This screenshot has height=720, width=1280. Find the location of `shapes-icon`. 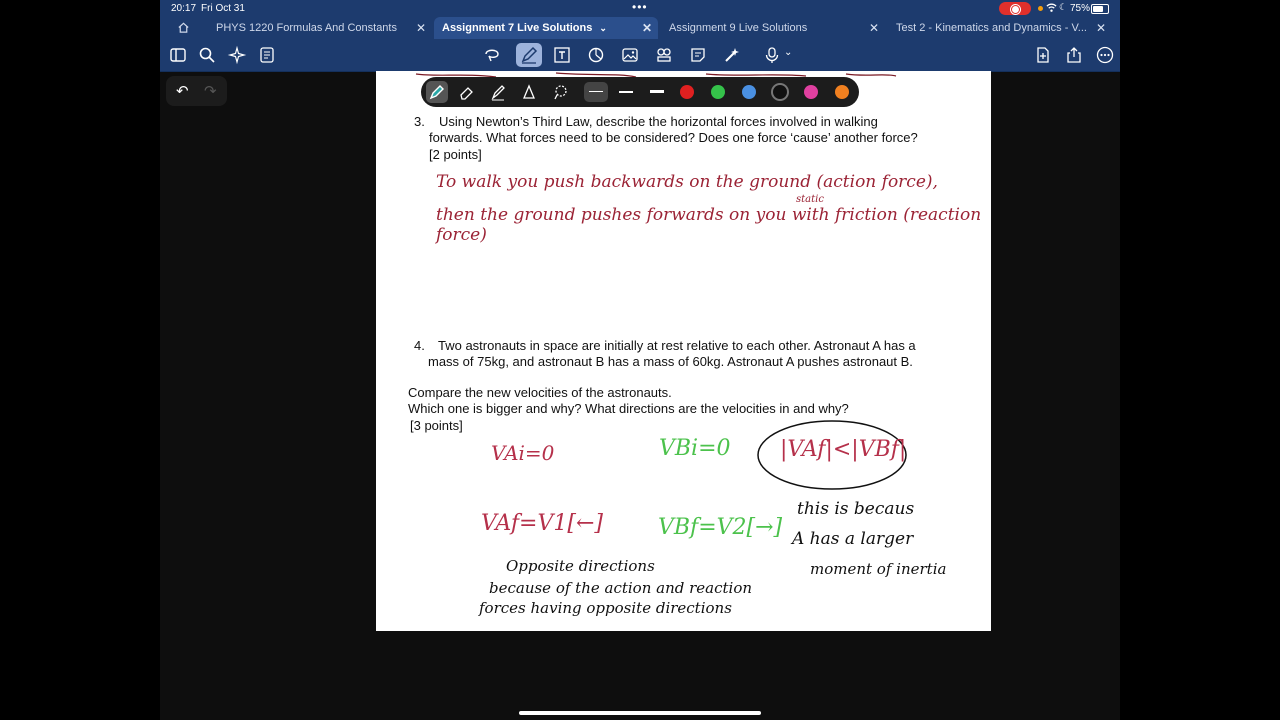

shapes-icon is located at coordinates (596, 55).